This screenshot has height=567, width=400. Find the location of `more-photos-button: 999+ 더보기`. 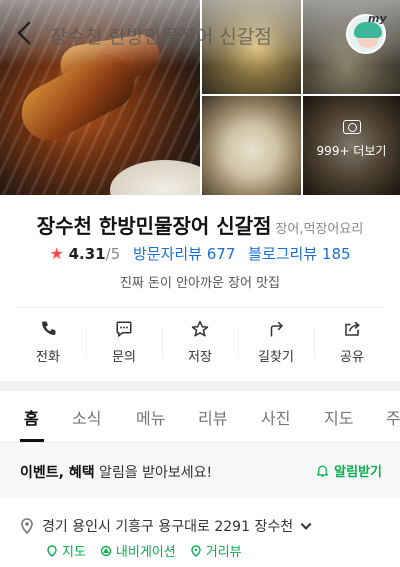

more-photos-button: 999+ 더보기 is located at coordinates (351, 139).